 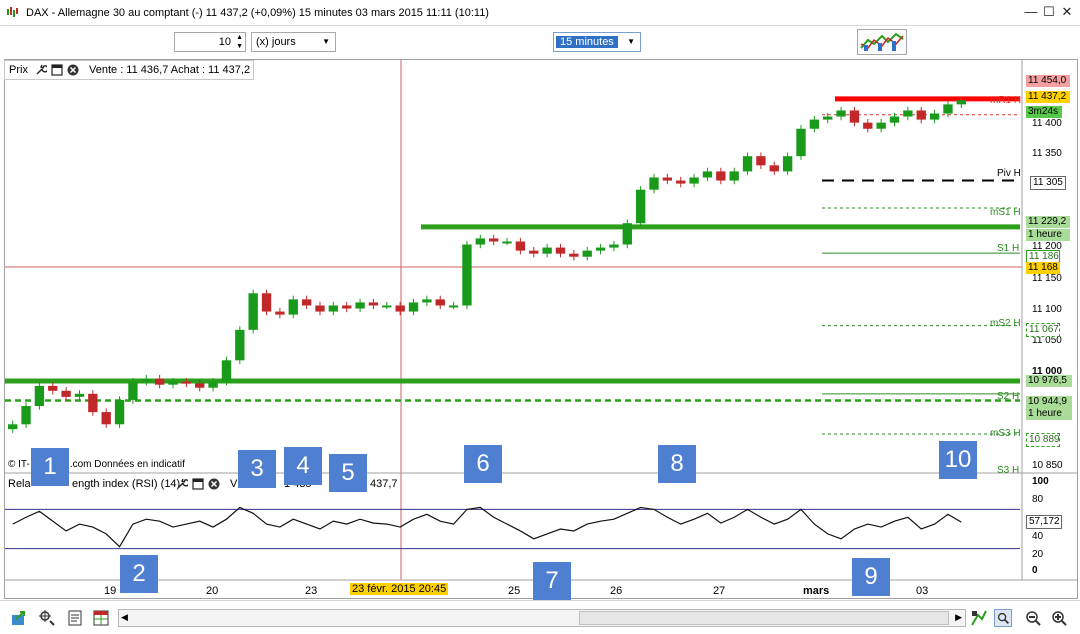 I want to click on annotation-badge-5: 5, so click(x=348, y=473).